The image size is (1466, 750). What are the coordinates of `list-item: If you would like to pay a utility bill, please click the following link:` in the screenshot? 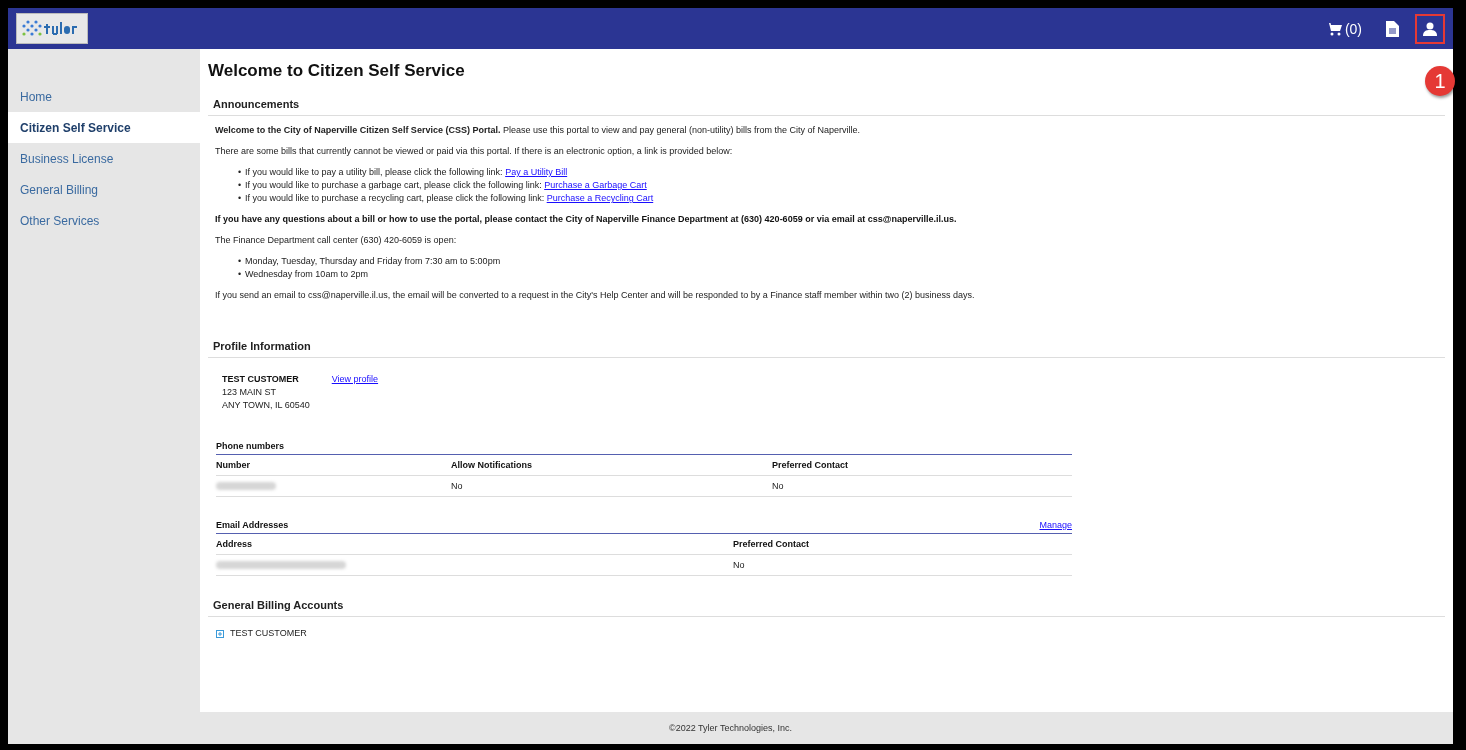 It's located at (374, 172).